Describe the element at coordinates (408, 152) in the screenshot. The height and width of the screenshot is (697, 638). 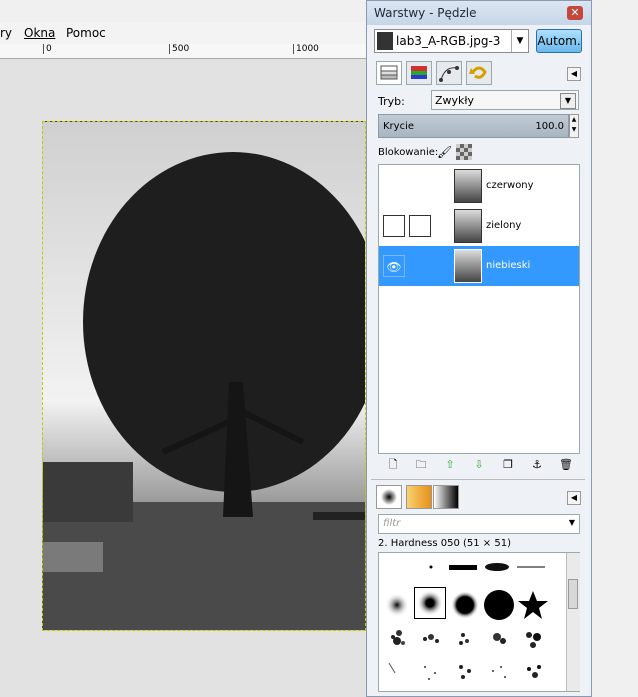
I see `lock-label: Blokowanie:` at that location.